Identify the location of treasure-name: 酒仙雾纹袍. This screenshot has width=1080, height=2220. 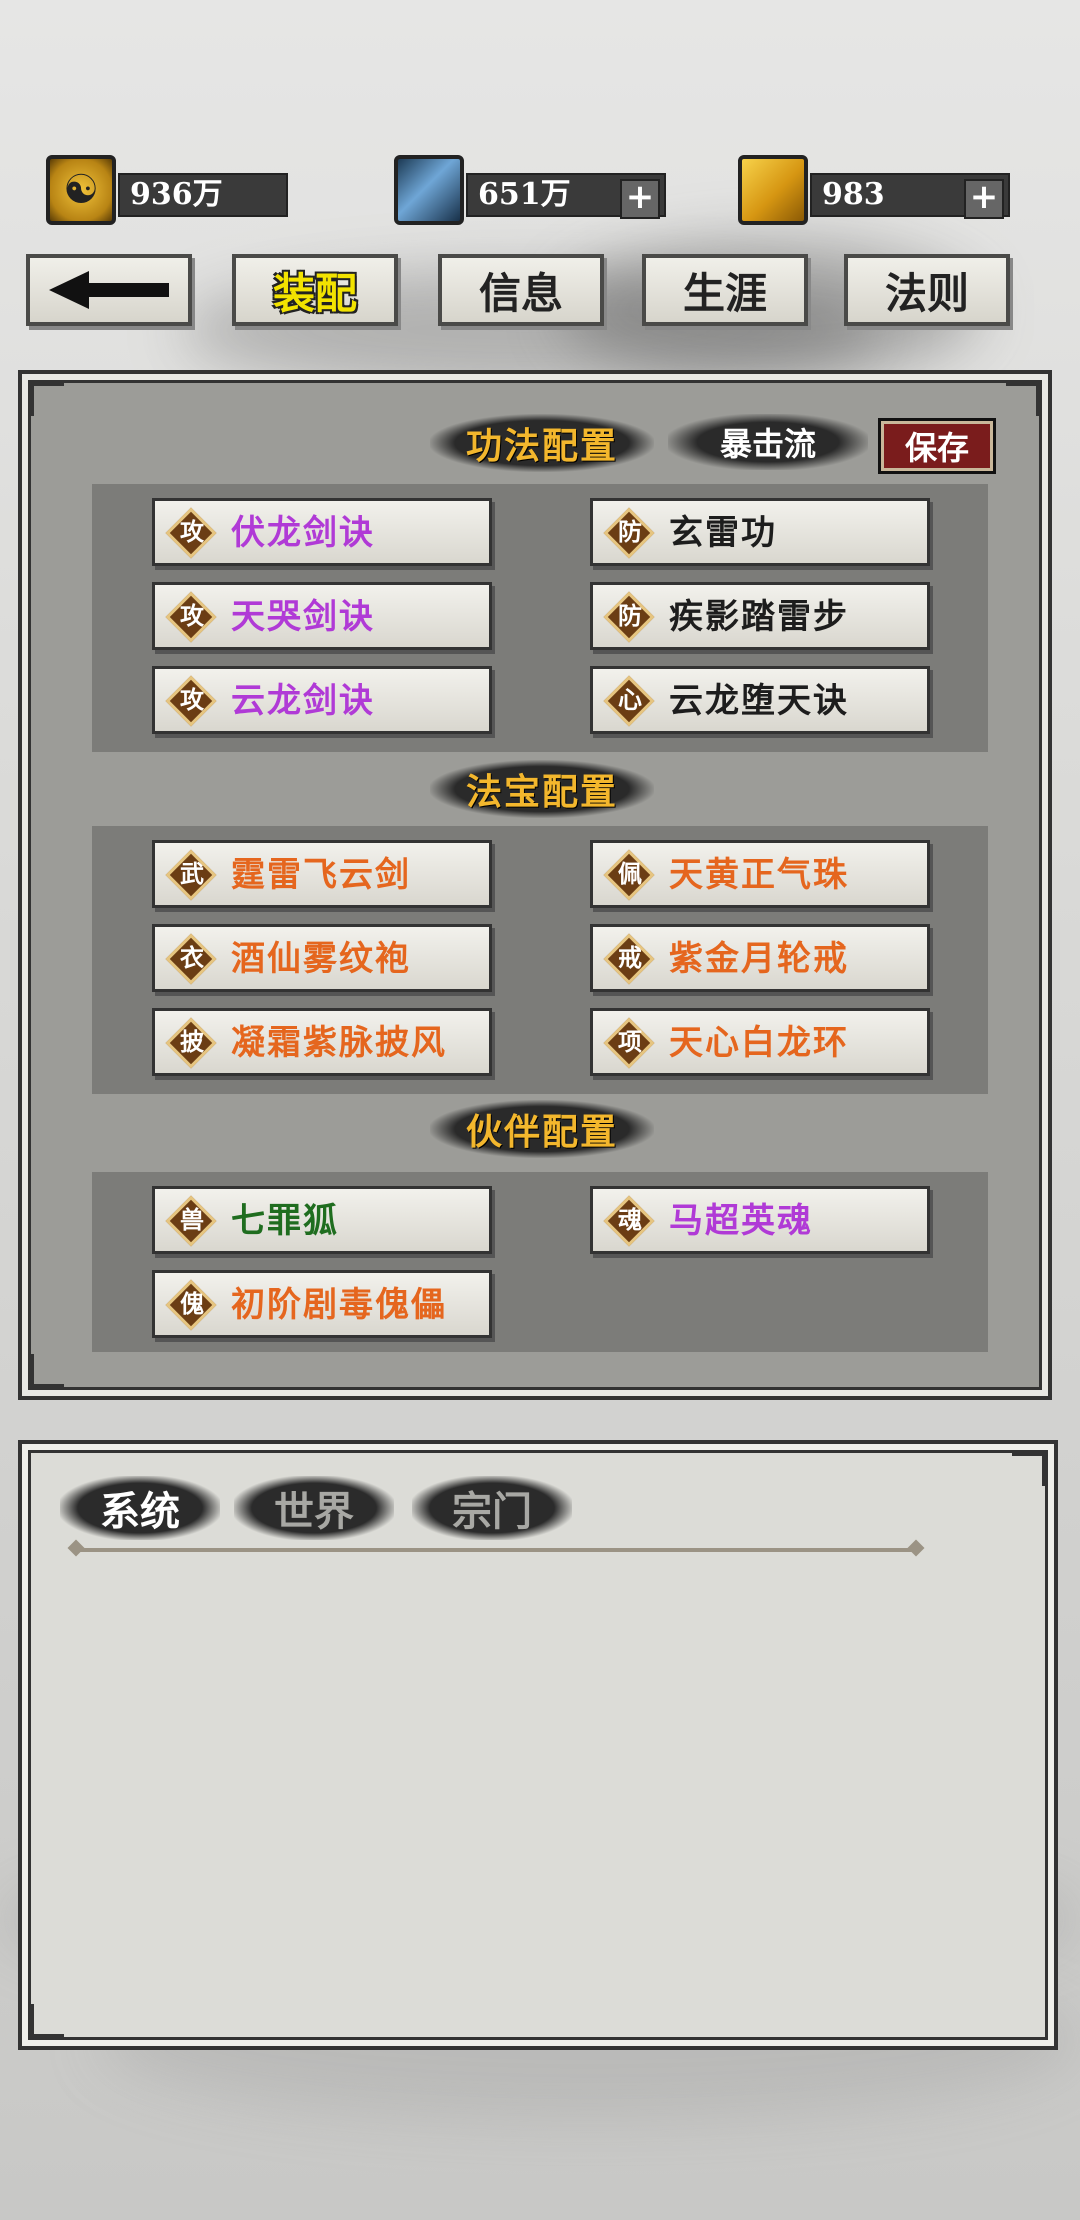
(321, 959).